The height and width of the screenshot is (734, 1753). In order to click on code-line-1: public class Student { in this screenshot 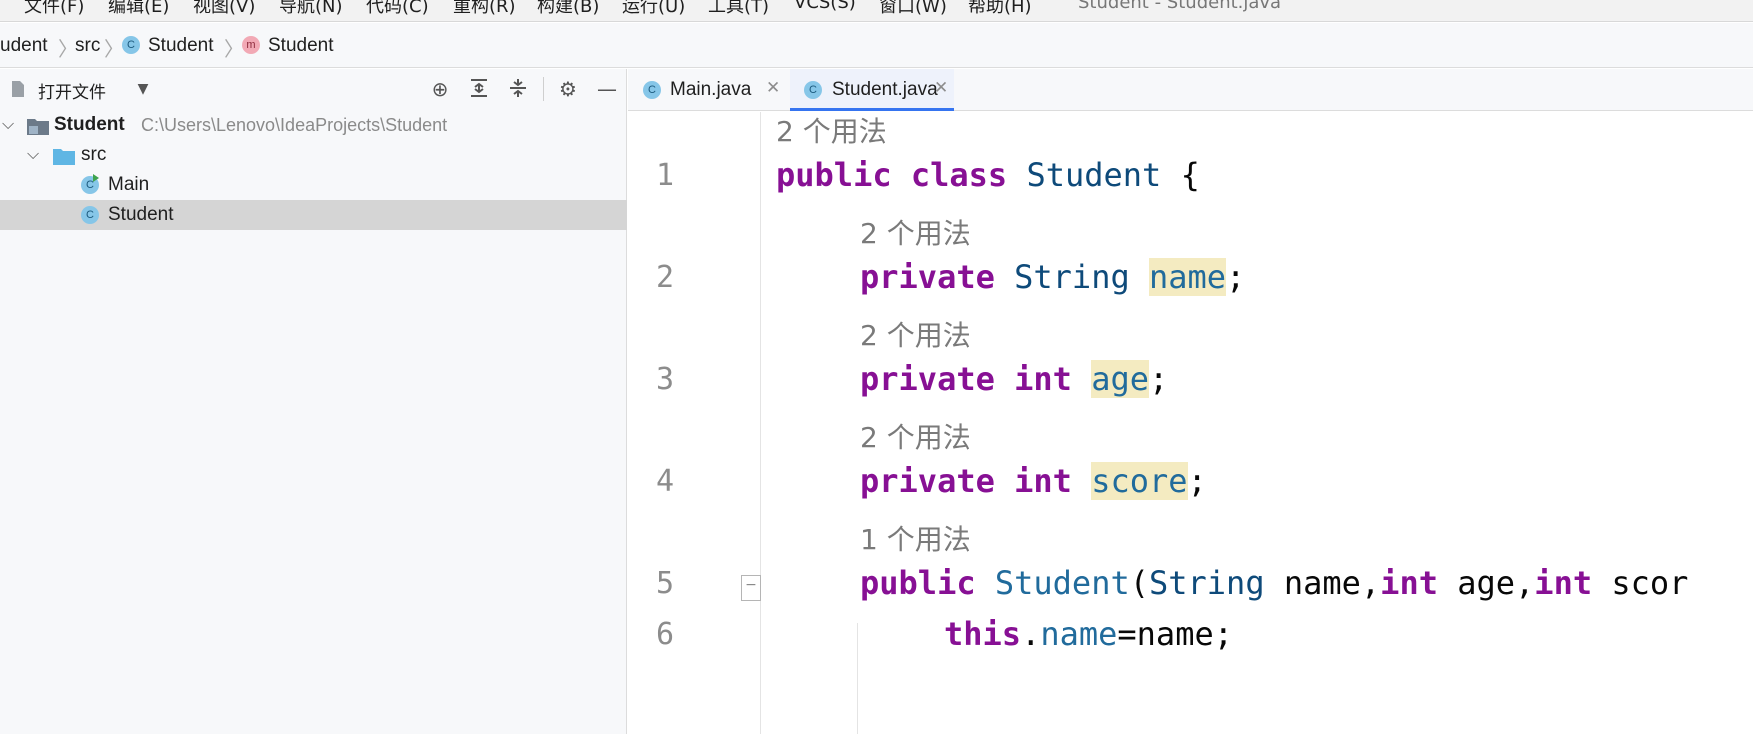, I will do `click(988, 175)`.